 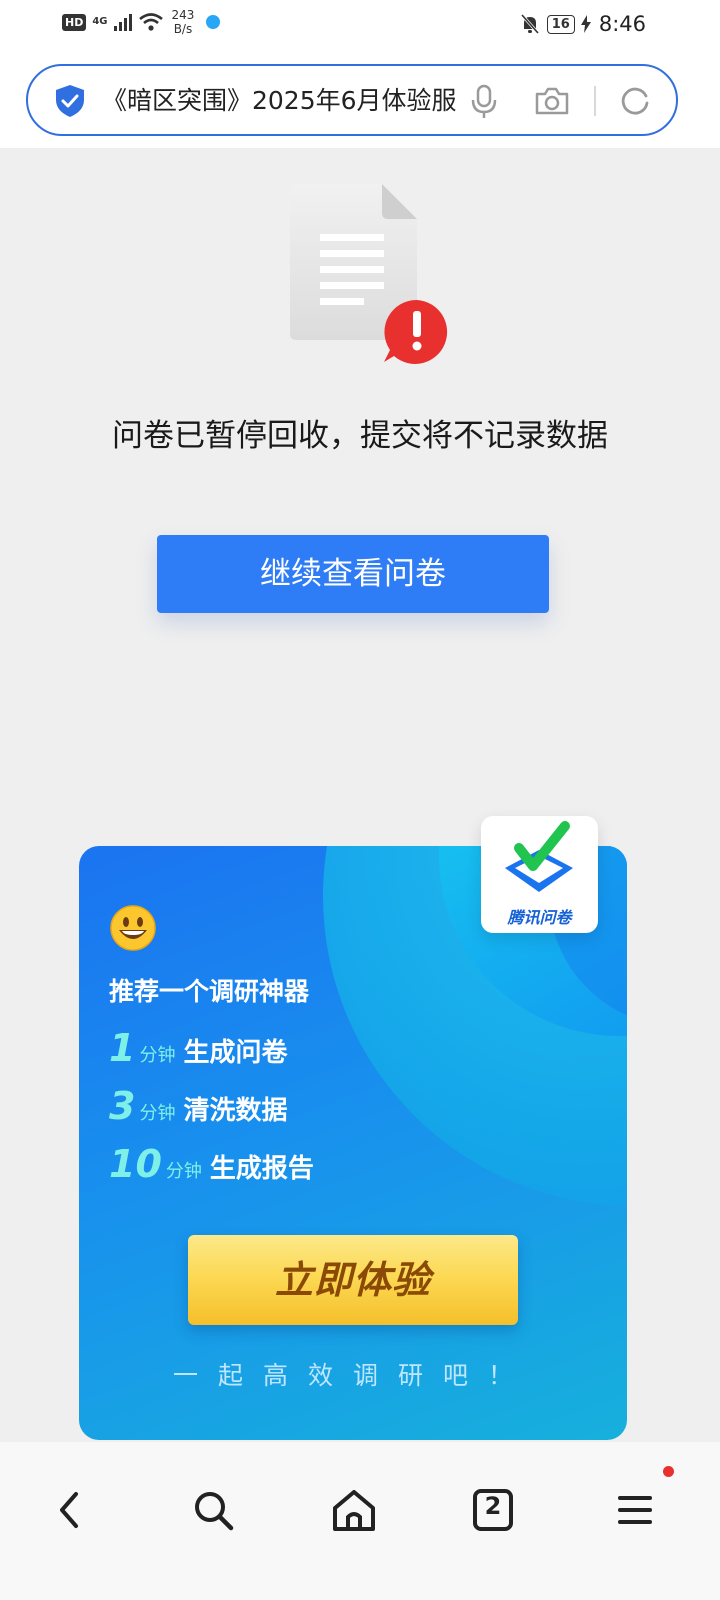 I want to click on feature-number: 1, so click(x=122, y=1048).